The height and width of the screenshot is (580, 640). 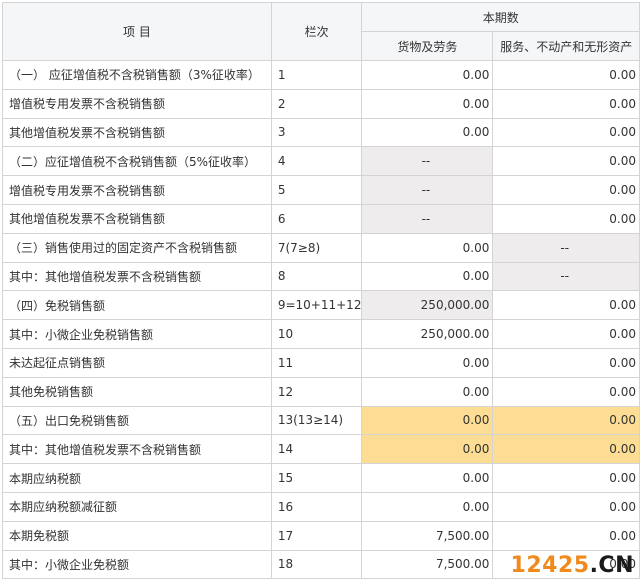 What do you see at coordinates (316, 132) in the screenshot?
I see `row-column-number: 3` at bounding box center [316, 132].